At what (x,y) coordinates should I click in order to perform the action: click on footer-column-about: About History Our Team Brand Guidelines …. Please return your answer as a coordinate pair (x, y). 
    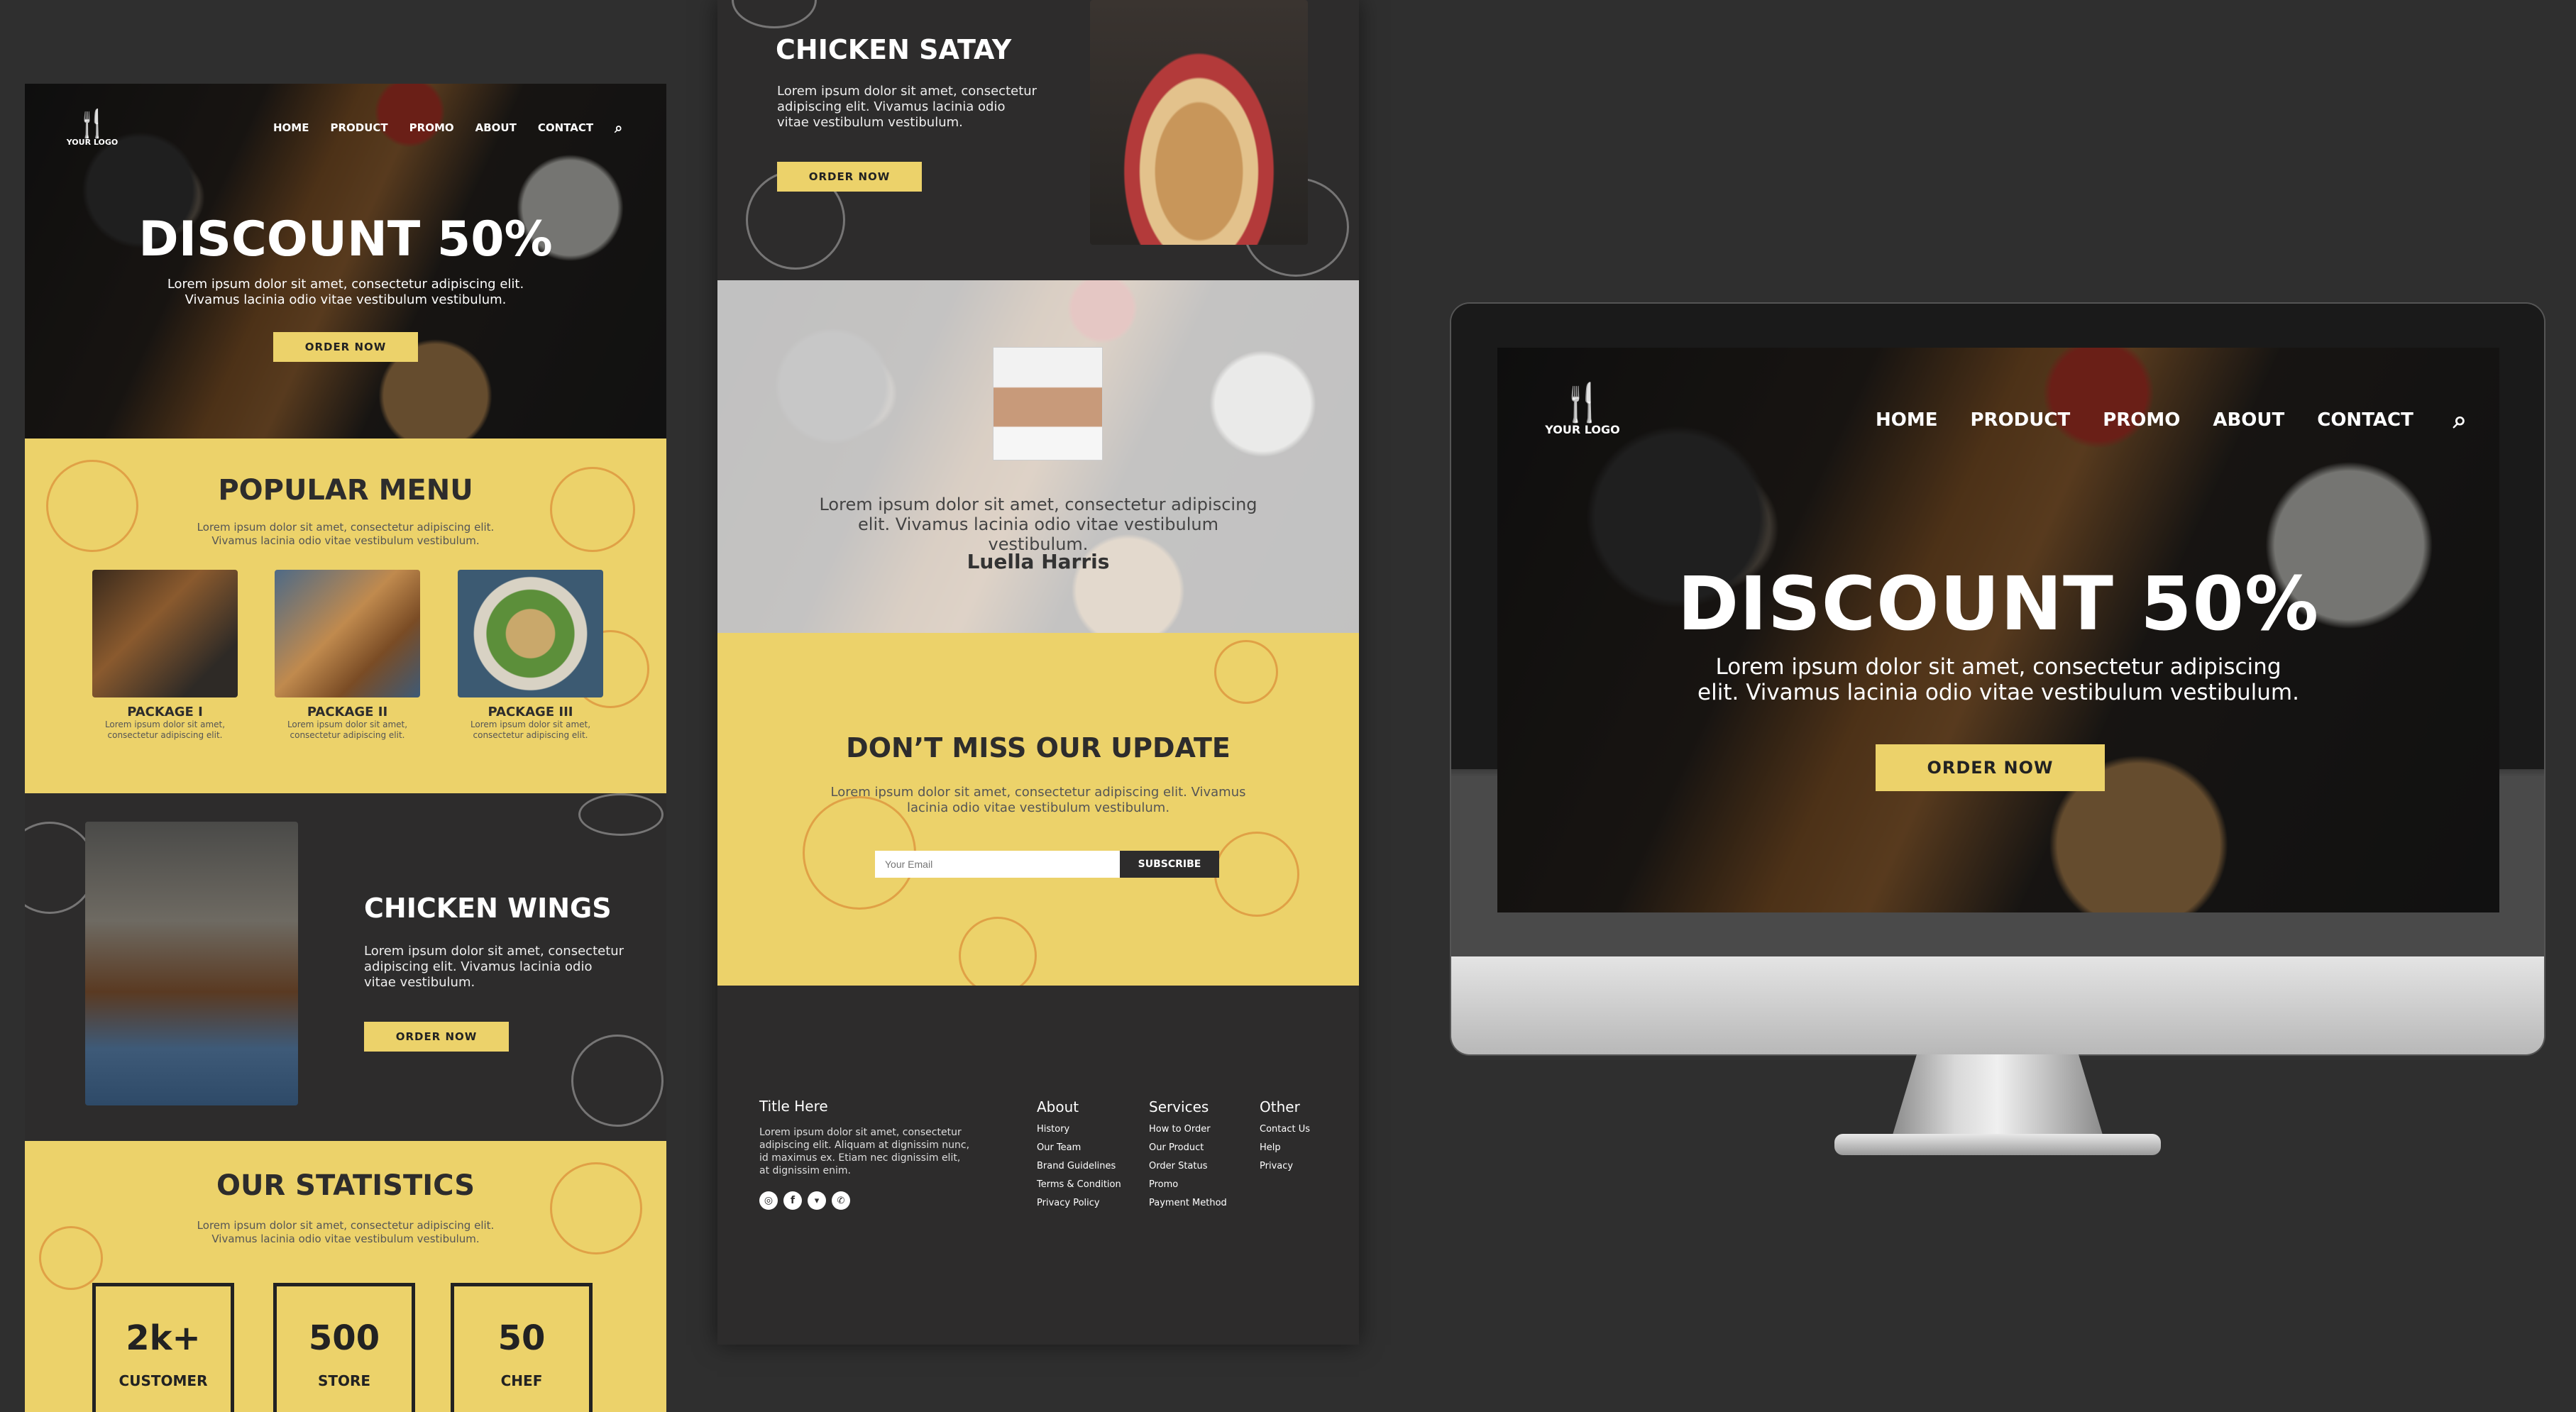
    Looking at the image, I should click on (1079, 1155).